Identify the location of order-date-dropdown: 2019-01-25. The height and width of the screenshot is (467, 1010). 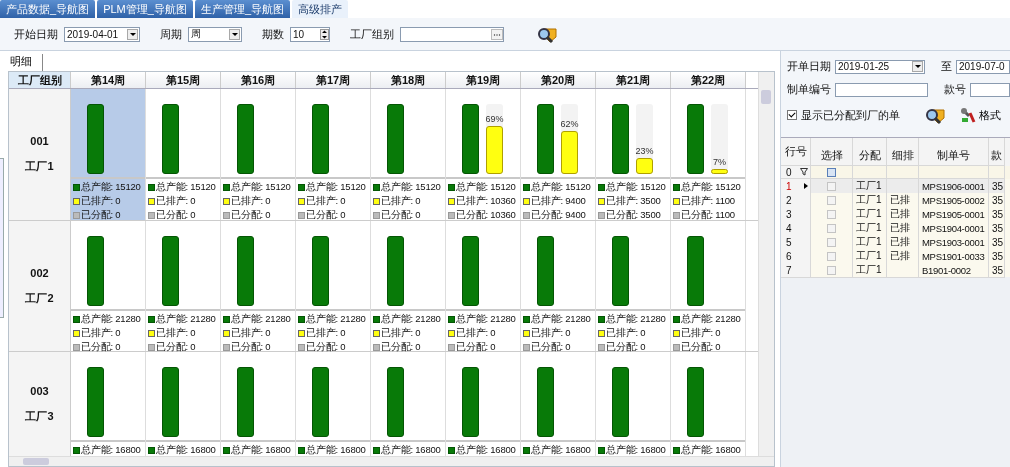
(880, 66).